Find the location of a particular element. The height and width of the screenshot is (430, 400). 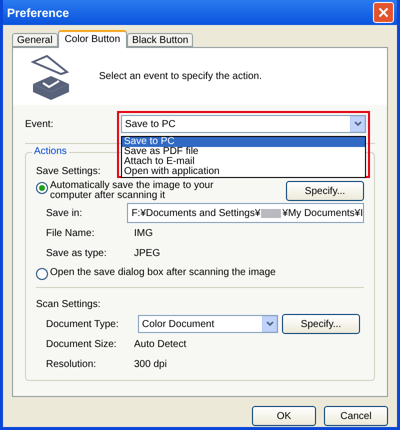

radio-label: Open the save dialog box after scanning the image is located at coordinates (163, 272).